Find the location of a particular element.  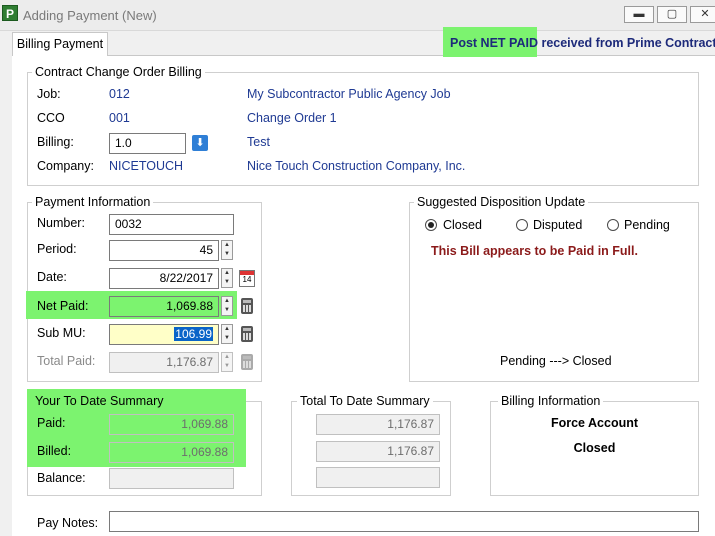

date-label: Date: is located at coordinates (52, 277).